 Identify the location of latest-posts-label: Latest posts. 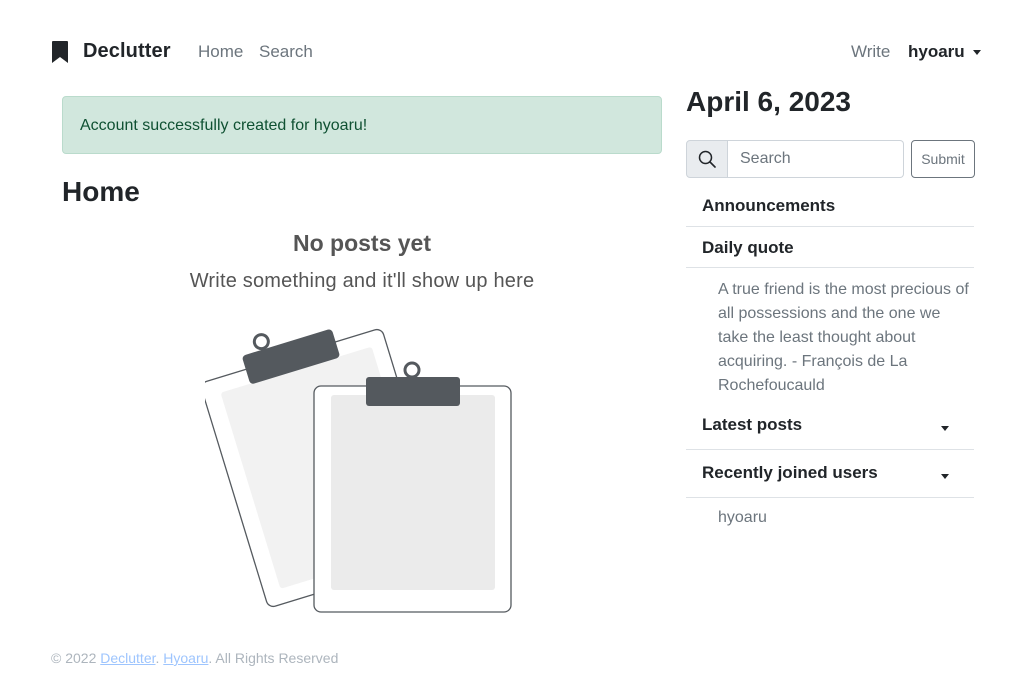
(752, 424).